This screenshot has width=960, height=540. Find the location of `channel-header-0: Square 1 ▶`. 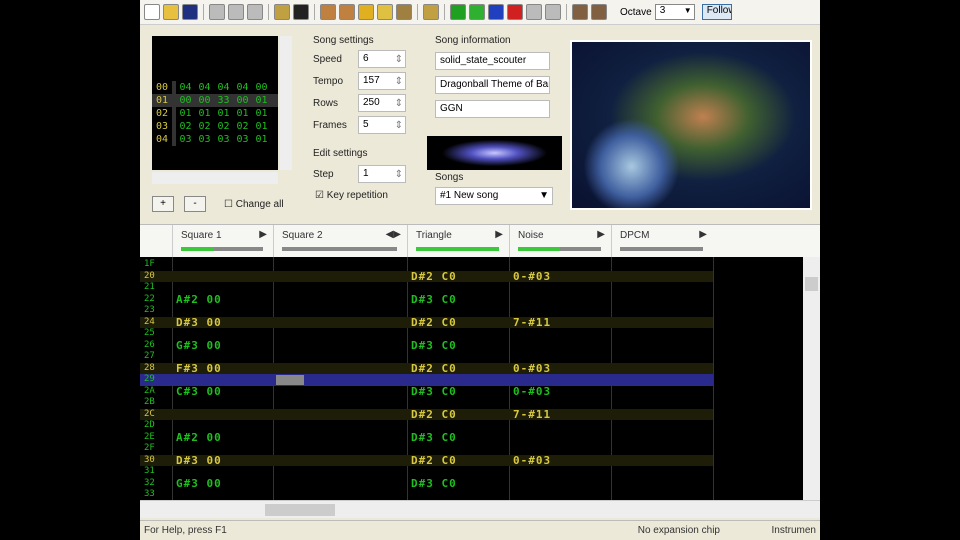

channel-header-0: Square 1 ▶ is located at coordinates (222, 241).